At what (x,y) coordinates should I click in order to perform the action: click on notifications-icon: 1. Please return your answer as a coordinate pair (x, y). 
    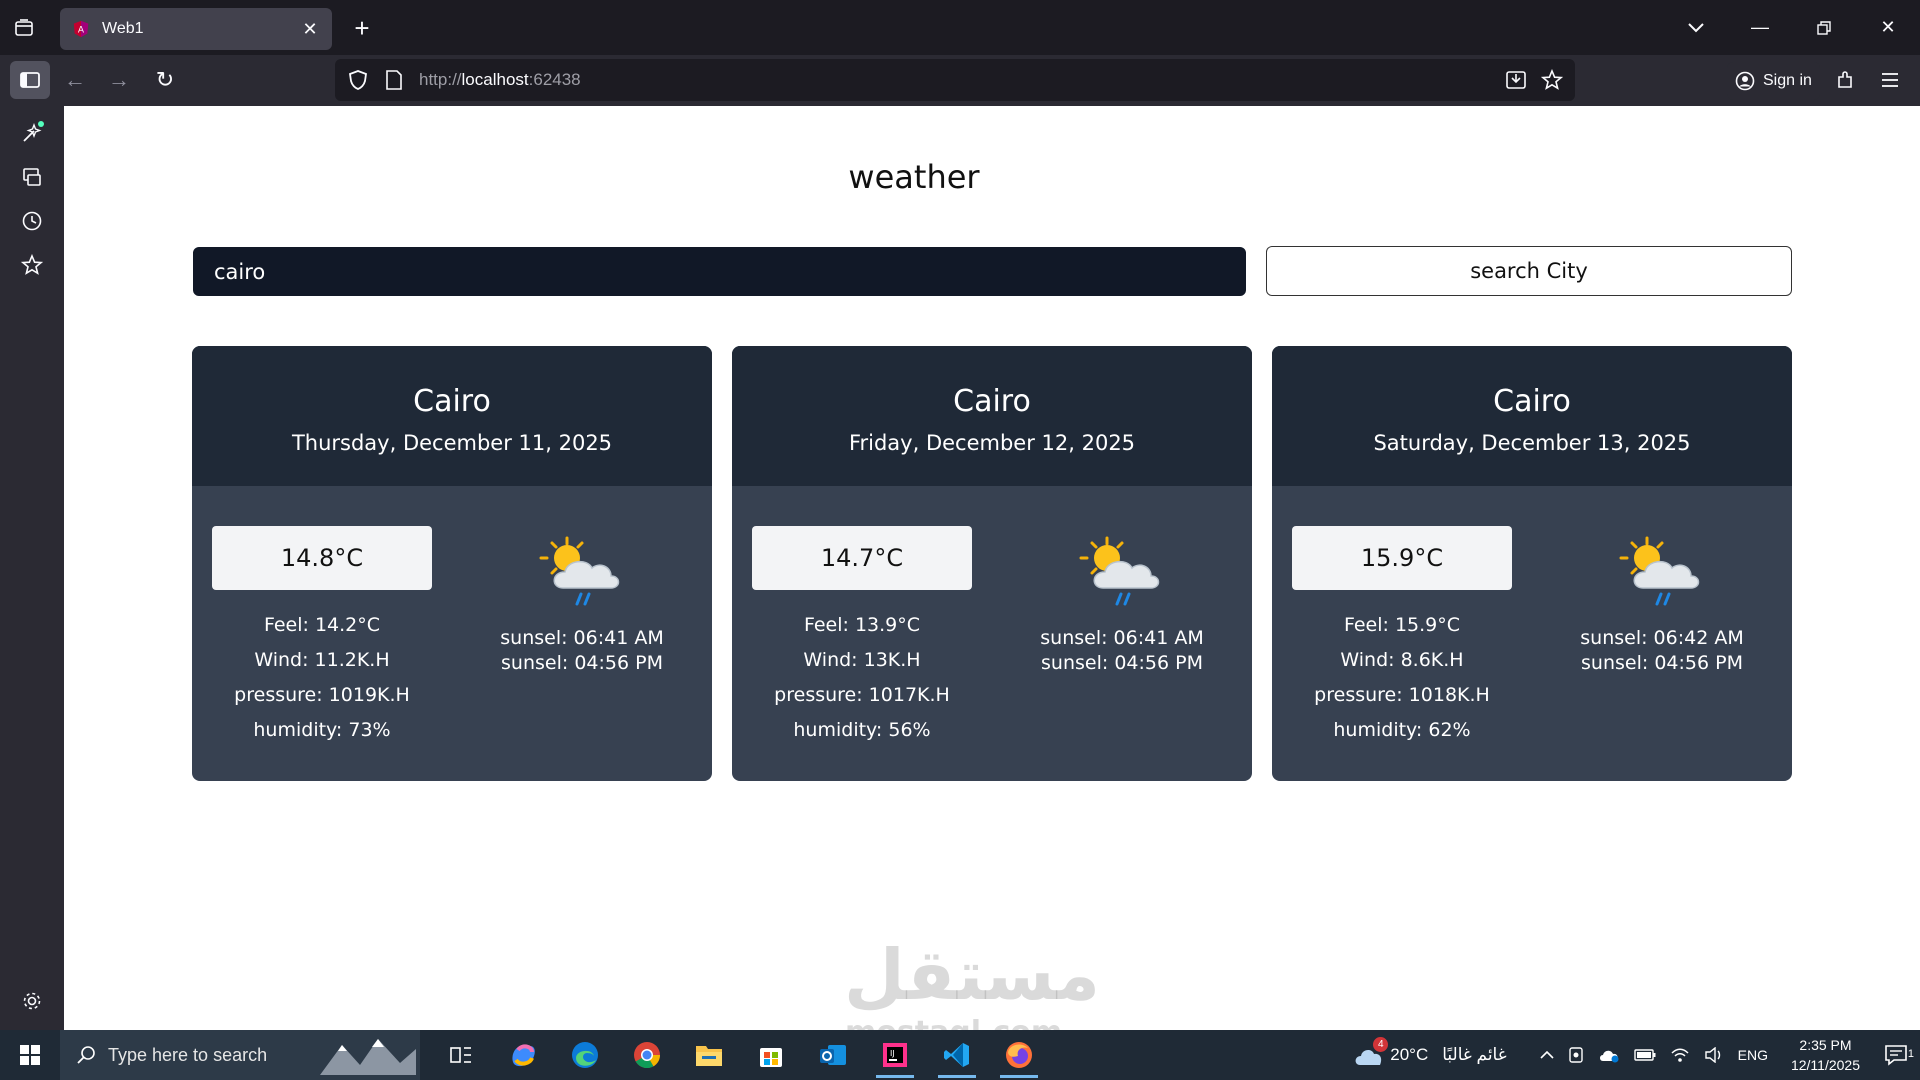
    Looking at the image, I should click on (1896, 1055).